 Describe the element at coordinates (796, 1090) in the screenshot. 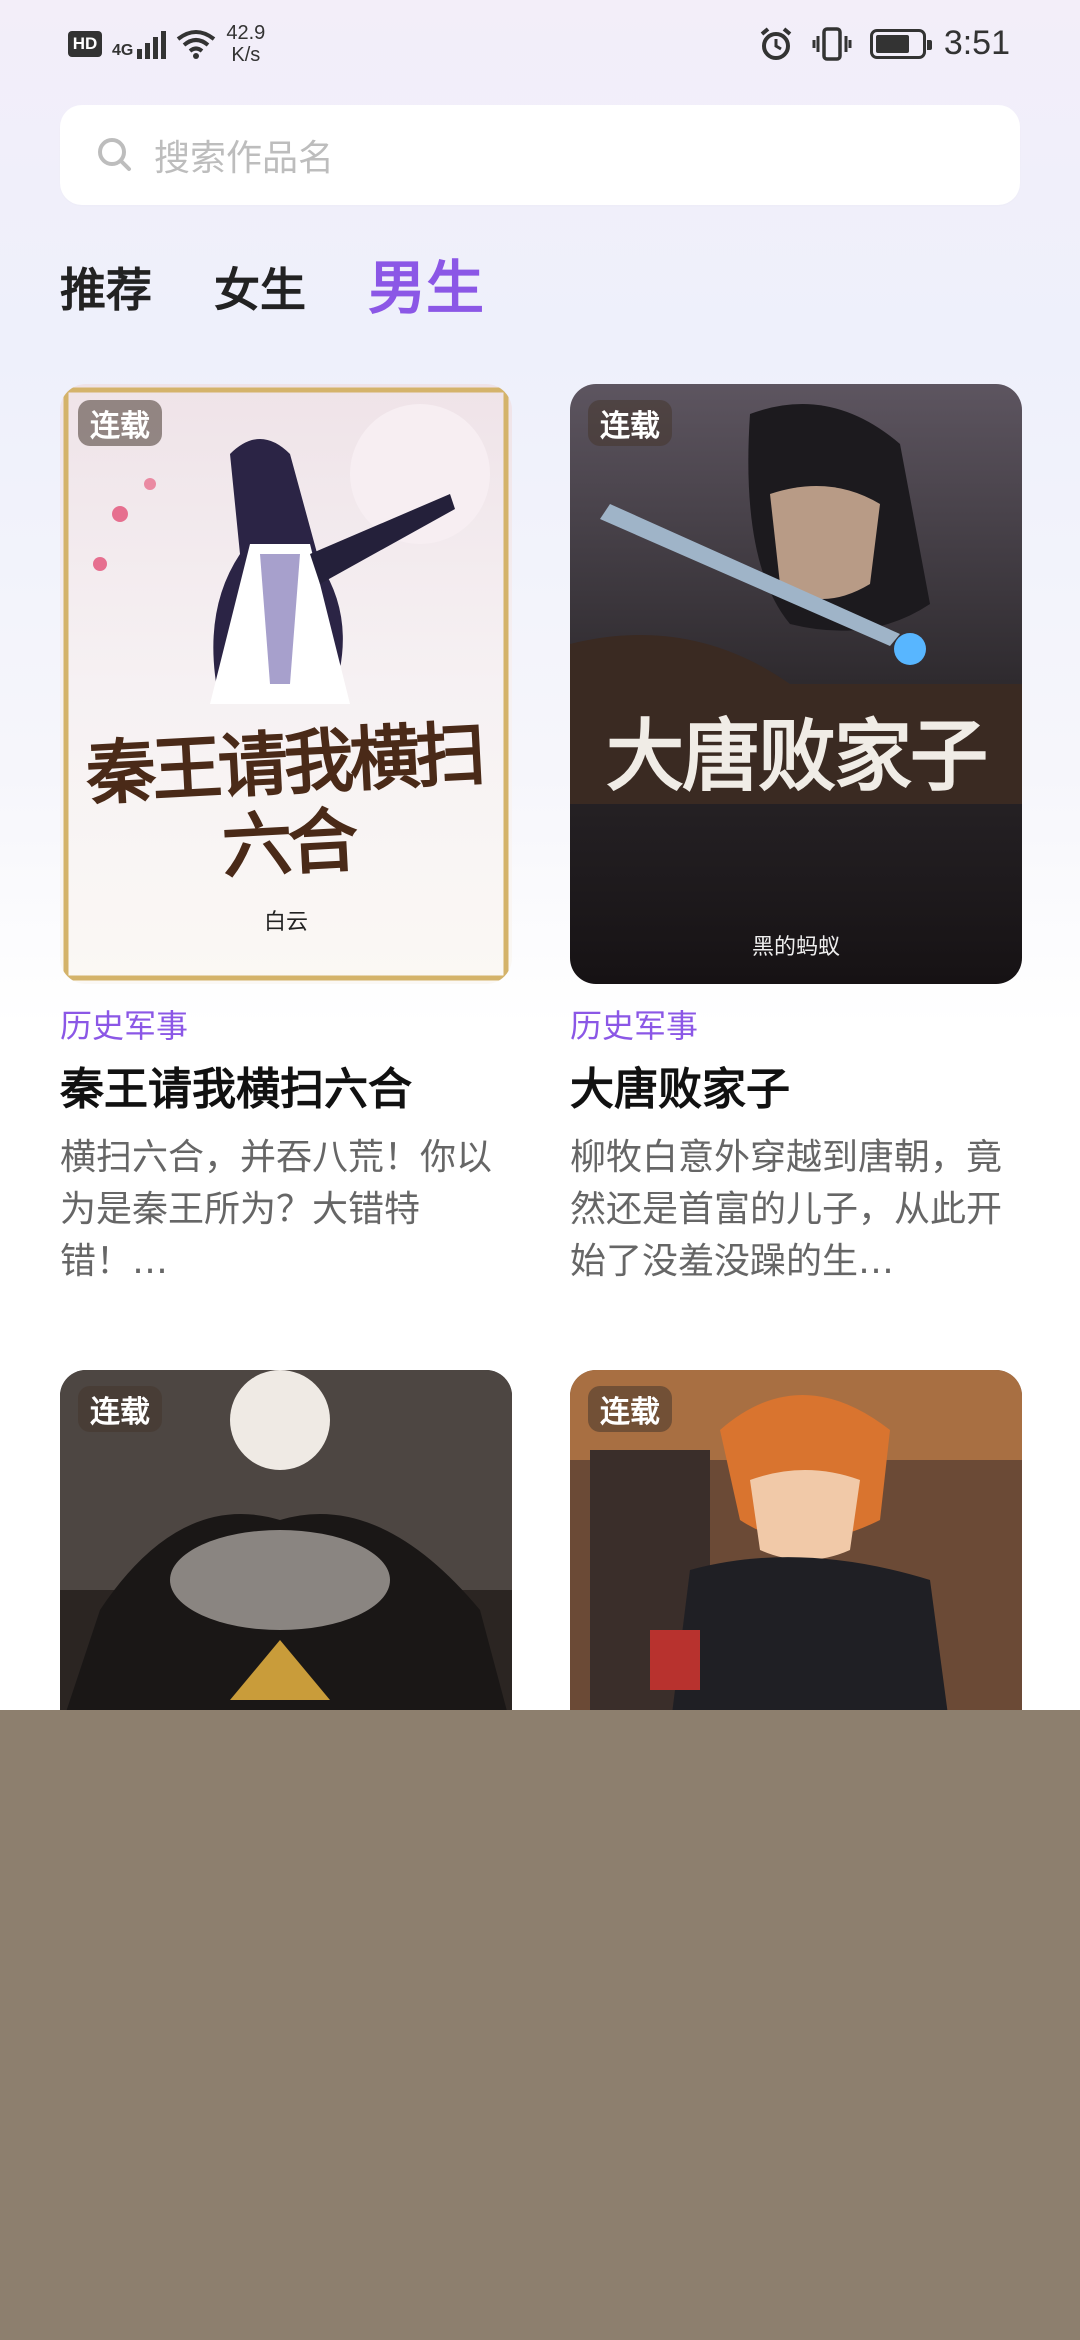

I see `book-title: 大唐败家子` at that location.